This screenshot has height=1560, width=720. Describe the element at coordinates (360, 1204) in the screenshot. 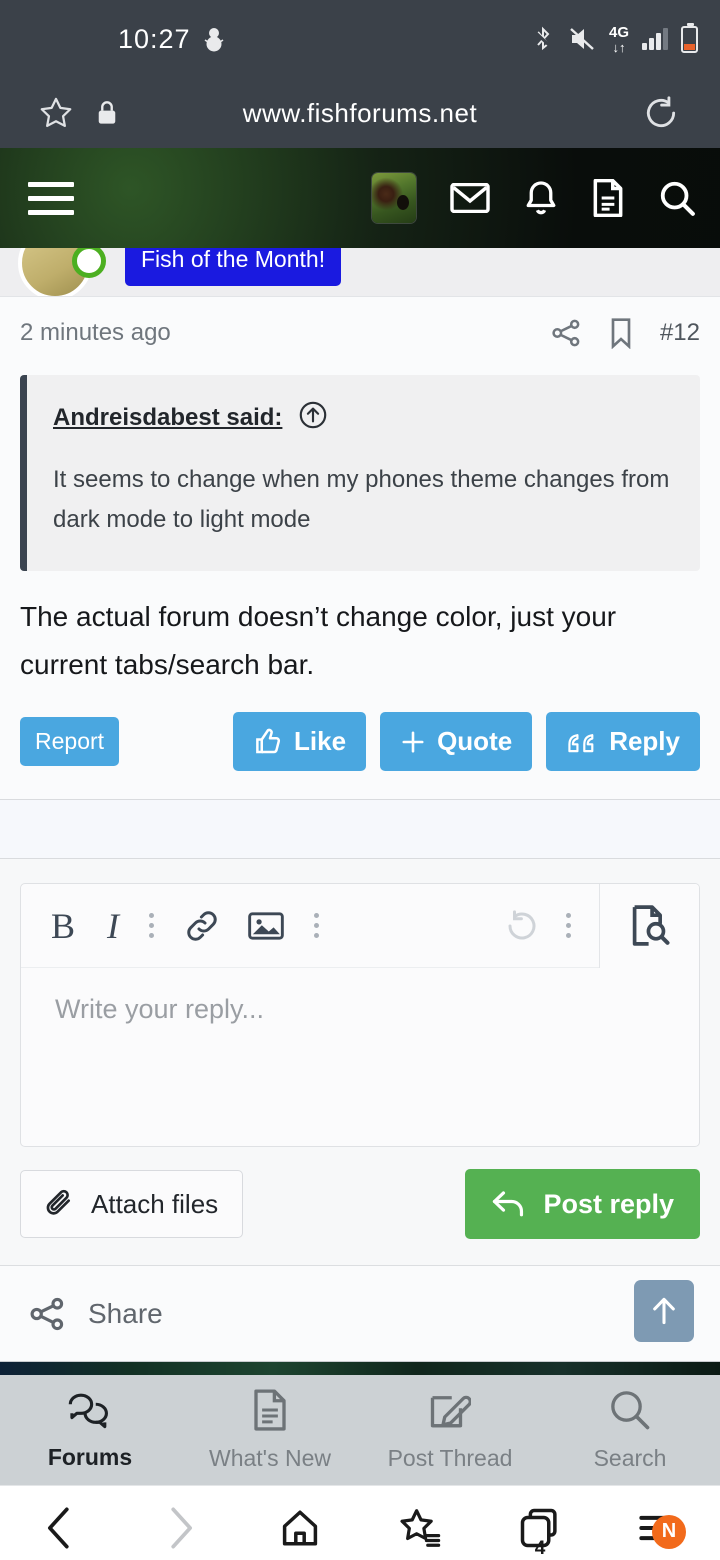

I see `editor-actions: Attach files Post reply` at that location.